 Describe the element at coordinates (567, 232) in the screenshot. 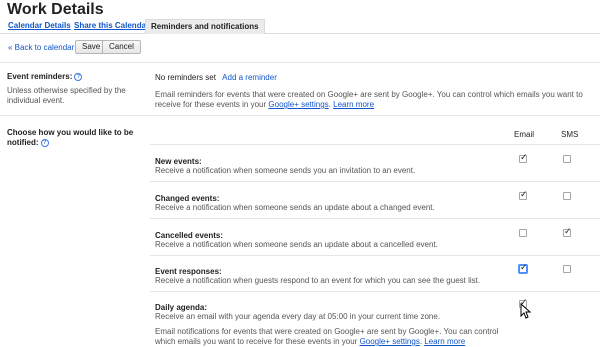

I see `cancelled-events-sms-checkbox` at that location.